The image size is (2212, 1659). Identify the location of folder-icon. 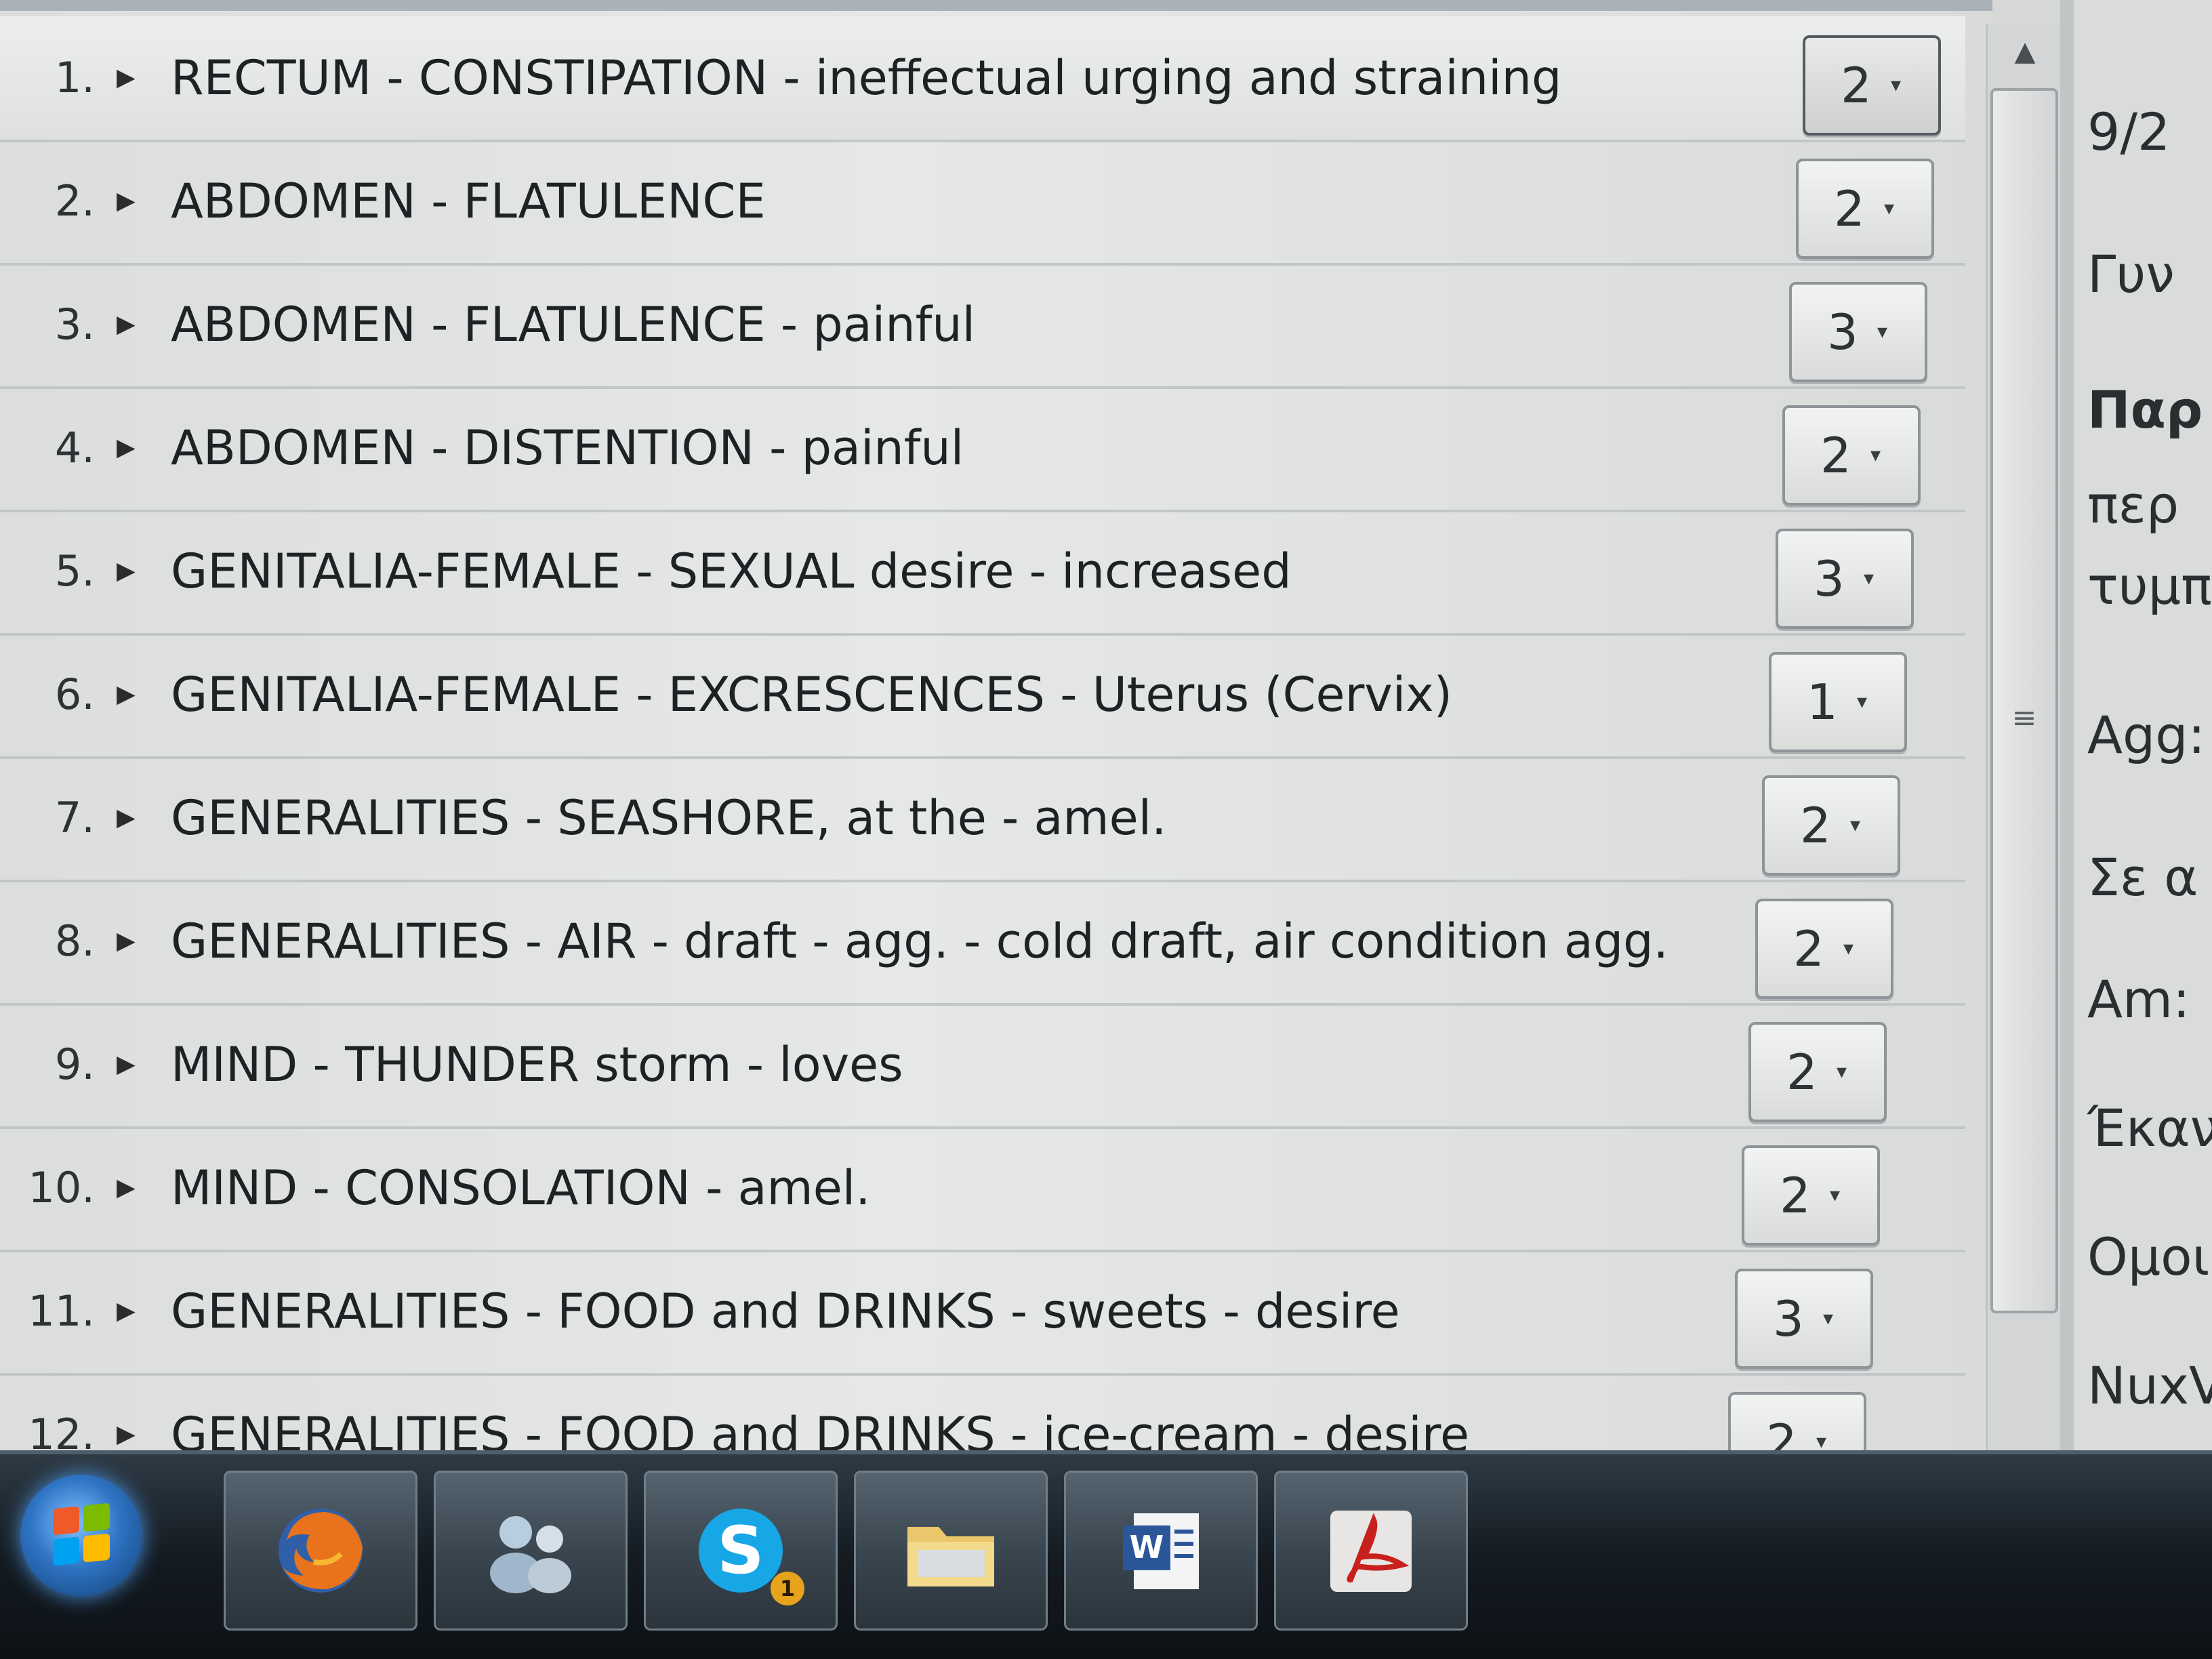
(950, 1556).